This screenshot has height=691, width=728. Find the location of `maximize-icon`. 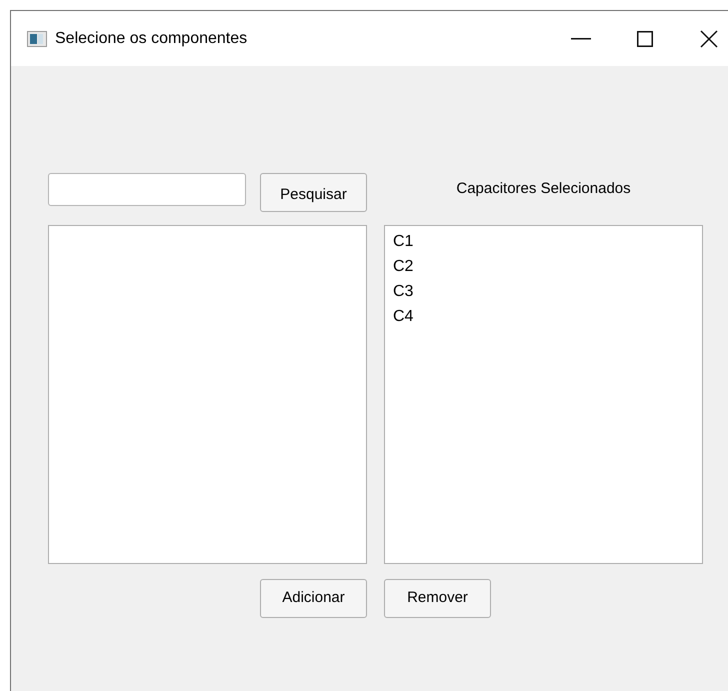

maximize-icon is located at coordinates (645, 38).